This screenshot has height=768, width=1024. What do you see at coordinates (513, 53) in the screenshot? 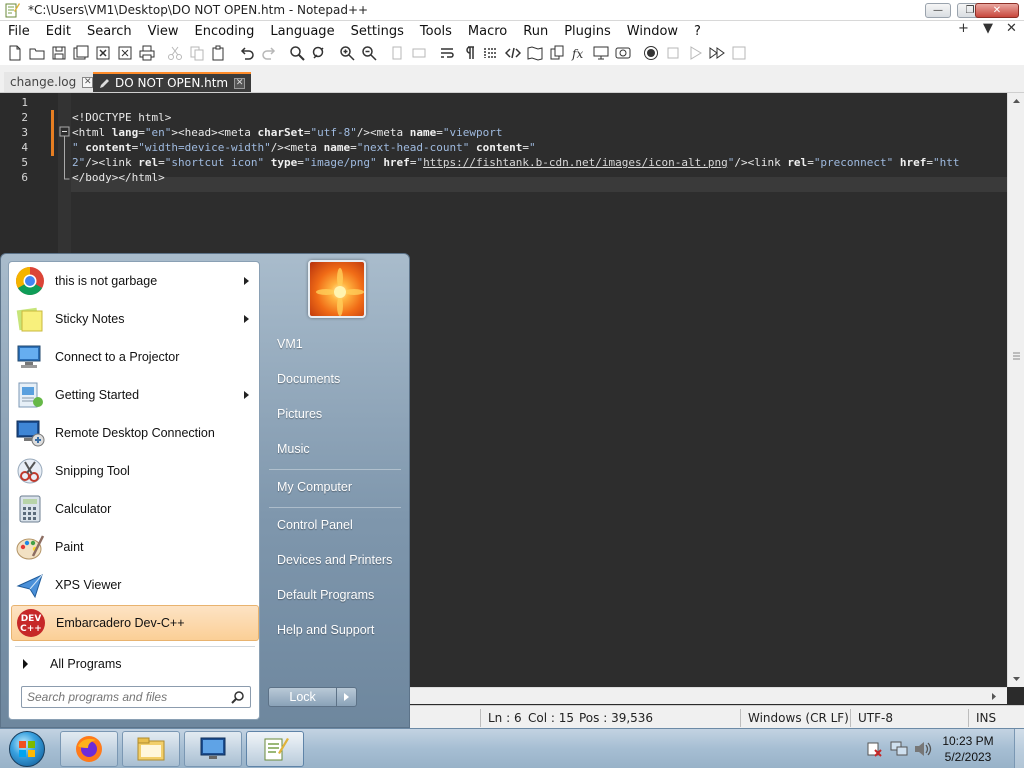
I see `xml-tag-icon` at bounding box center [513, 53].